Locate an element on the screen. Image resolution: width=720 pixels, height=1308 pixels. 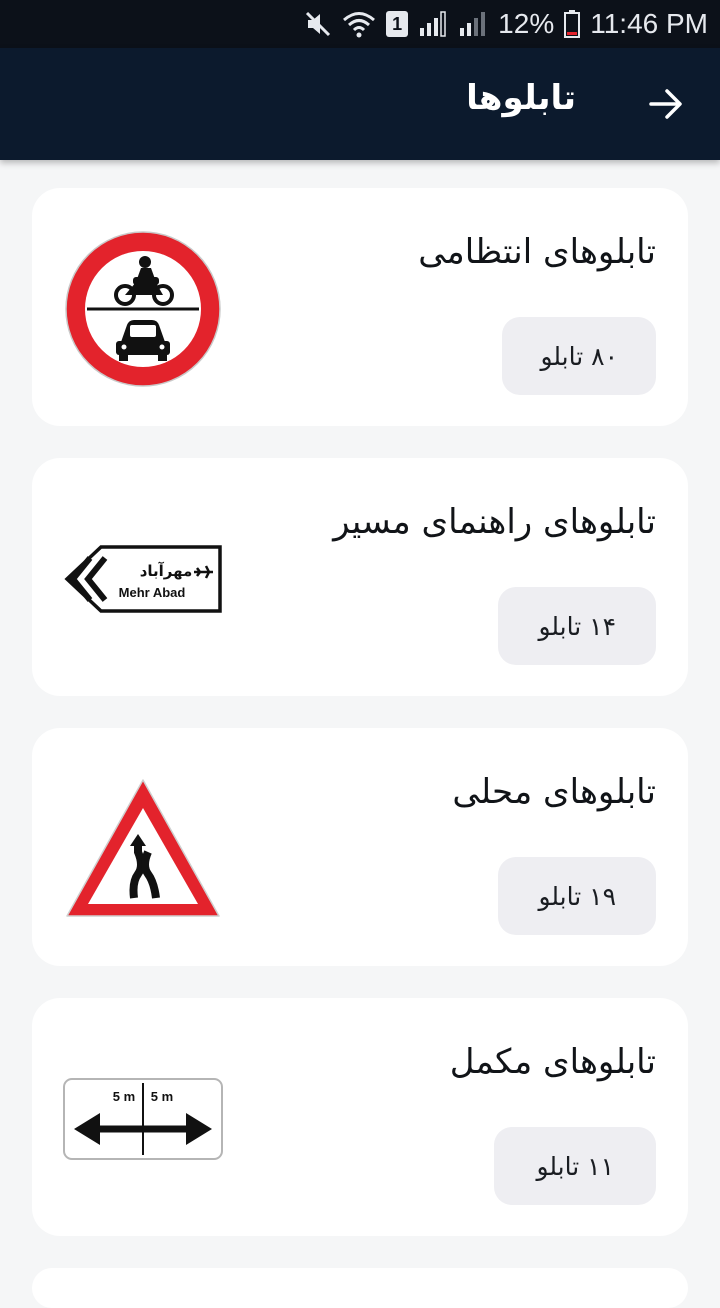
distance-plate-sign-icon: 5 m 5 m is located at coordinates (143, 1119).